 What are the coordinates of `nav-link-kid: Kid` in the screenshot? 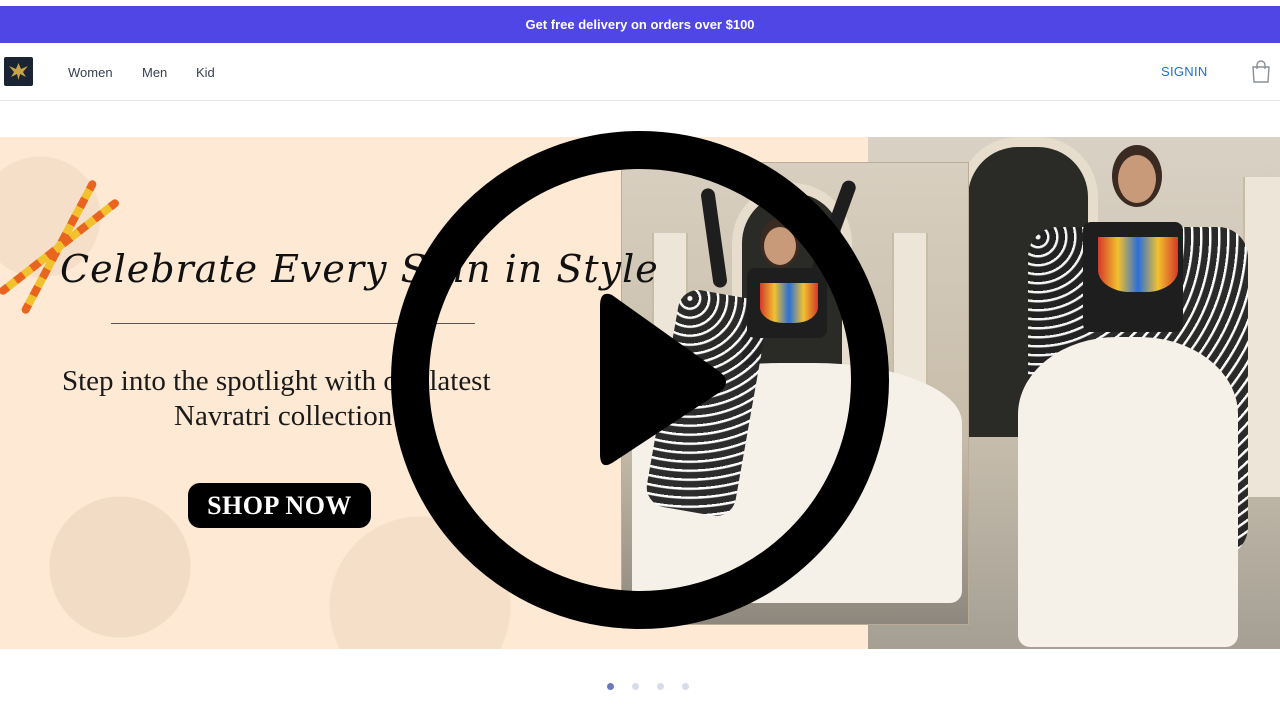 It's located at (205, 72).